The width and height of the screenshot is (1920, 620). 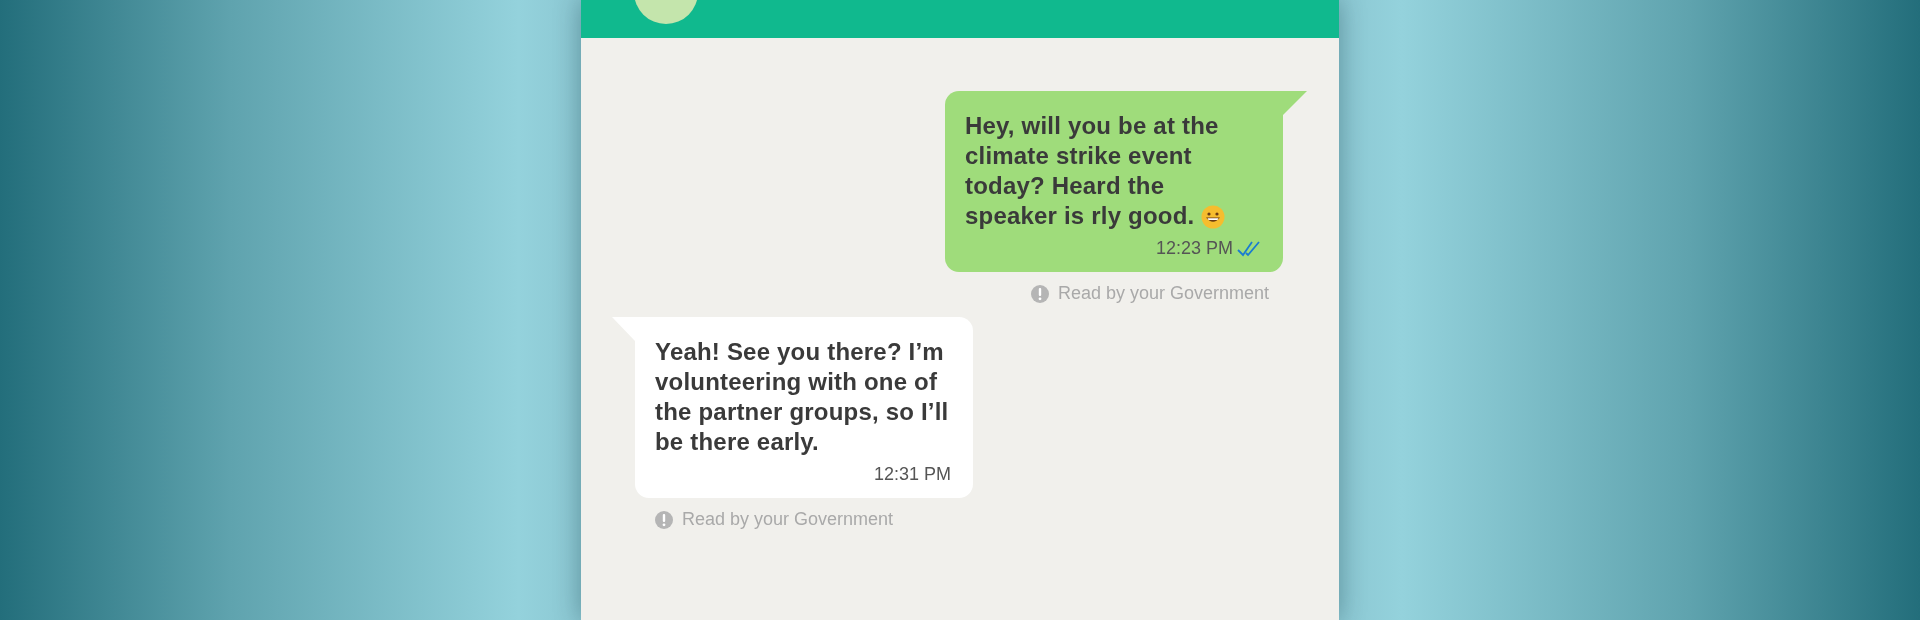 What do you see at coordinates (1194, 248) in the screenshot?
I see `message-time: 12:23 PM` at bounding box center [1194, 248].